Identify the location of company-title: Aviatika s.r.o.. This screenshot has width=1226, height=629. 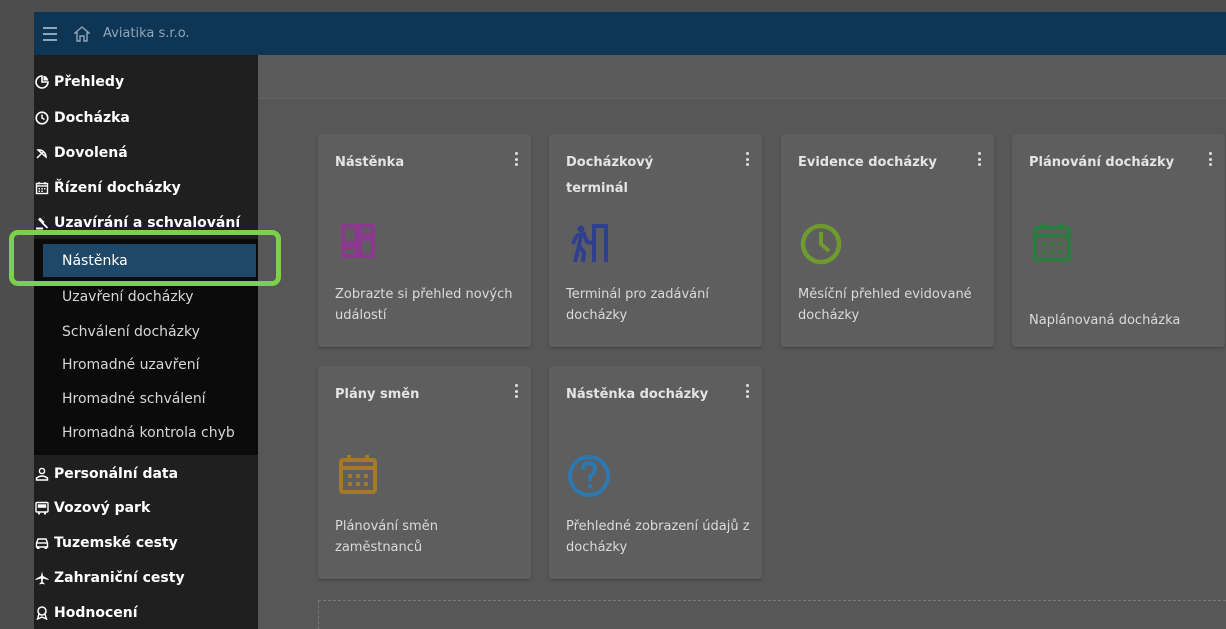
(146, 33).